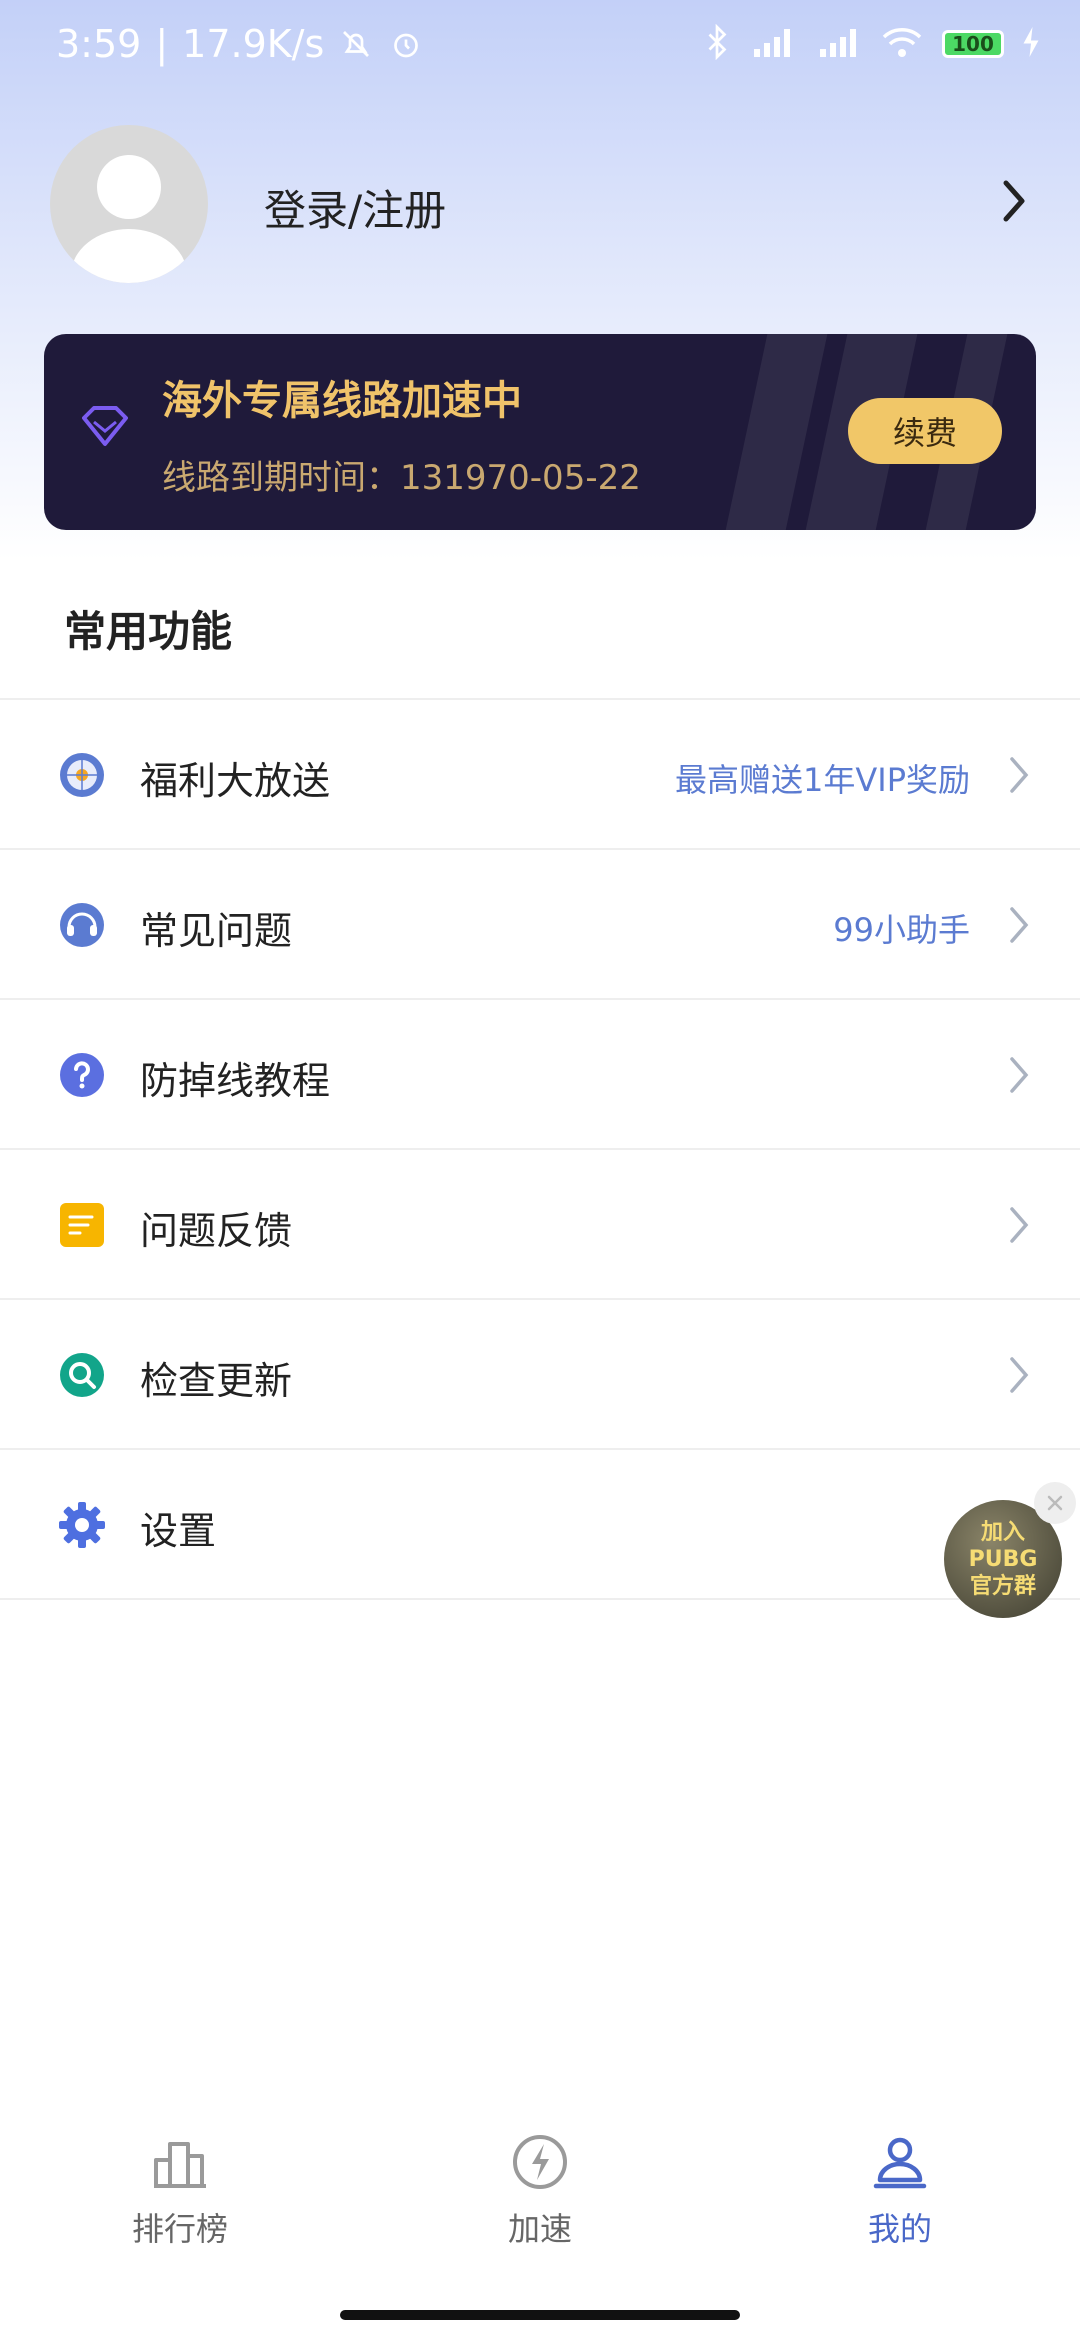 The image size is (1080, 2340). I want to click on alarm-icon, so click(406, 44).